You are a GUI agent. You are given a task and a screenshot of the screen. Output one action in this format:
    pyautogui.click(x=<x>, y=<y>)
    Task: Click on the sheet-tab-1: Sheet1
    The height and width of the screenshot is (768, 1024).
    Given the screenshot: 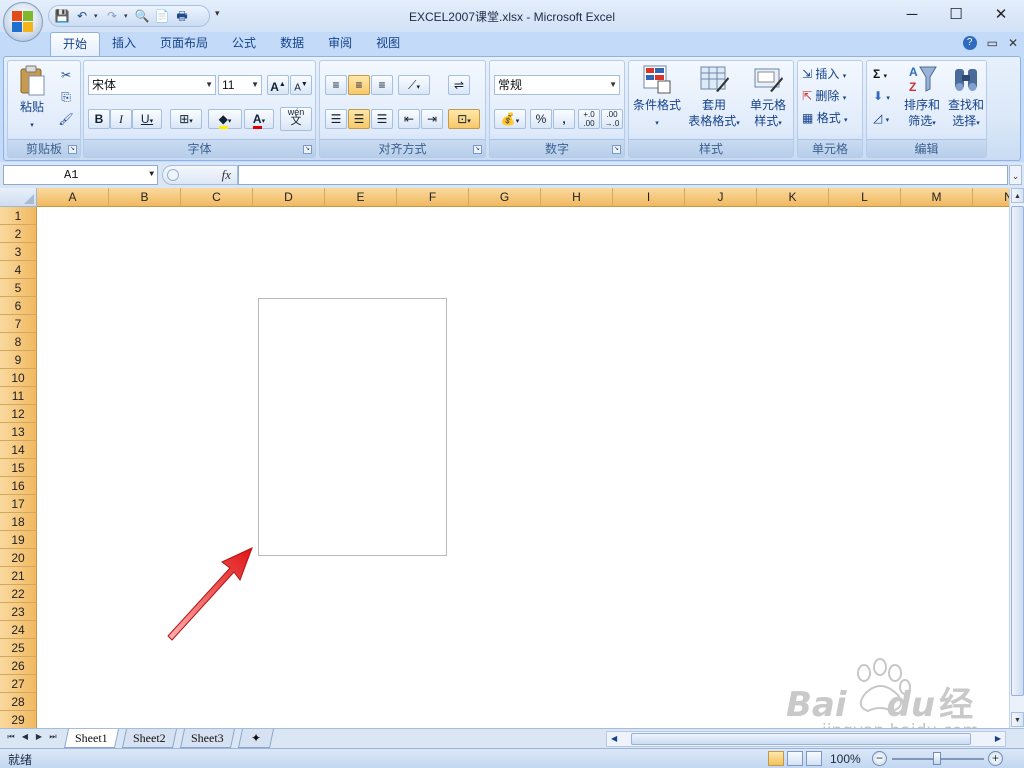 What is the action you would take?
    pyautogui.click(x=91, y=738)
    